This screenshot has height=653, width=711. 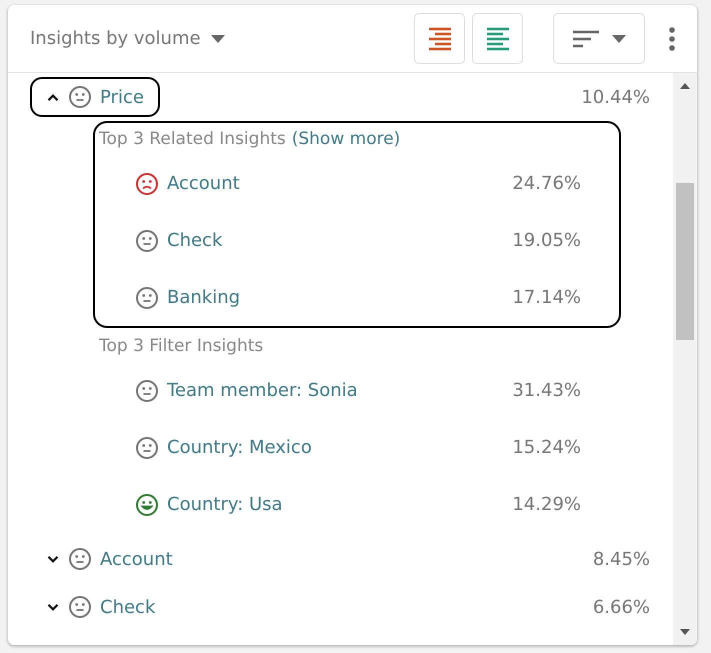 What do you see at coordinates (122, 97) in the screenshot?
I see `insight-name: Price` at bounding box center [122, 97].